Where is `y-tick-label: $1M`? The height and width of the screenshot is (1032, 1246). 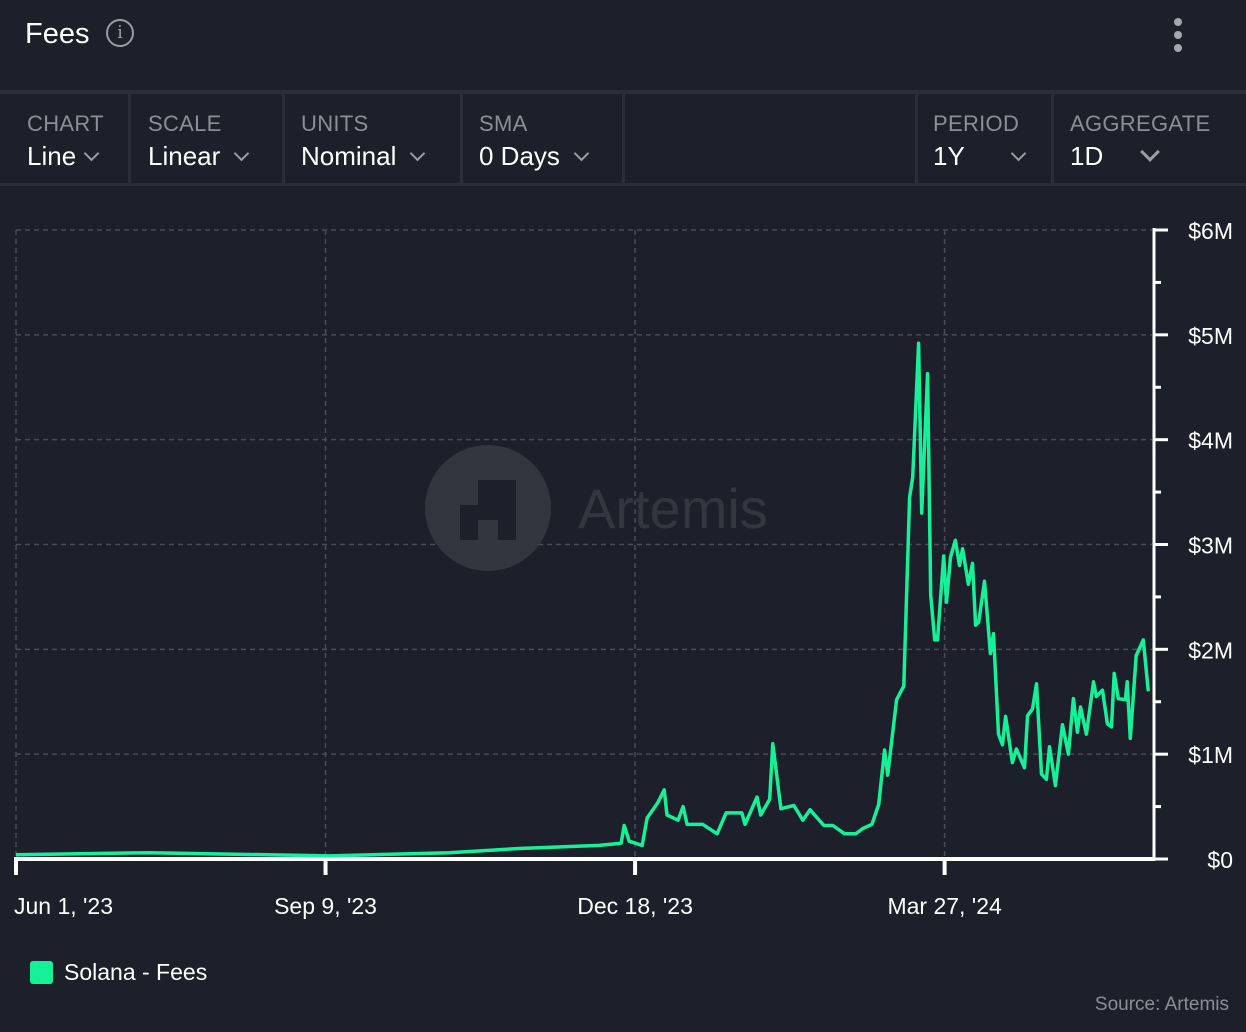
y-tick-label: $1M is located at coordinates (1210, 755).